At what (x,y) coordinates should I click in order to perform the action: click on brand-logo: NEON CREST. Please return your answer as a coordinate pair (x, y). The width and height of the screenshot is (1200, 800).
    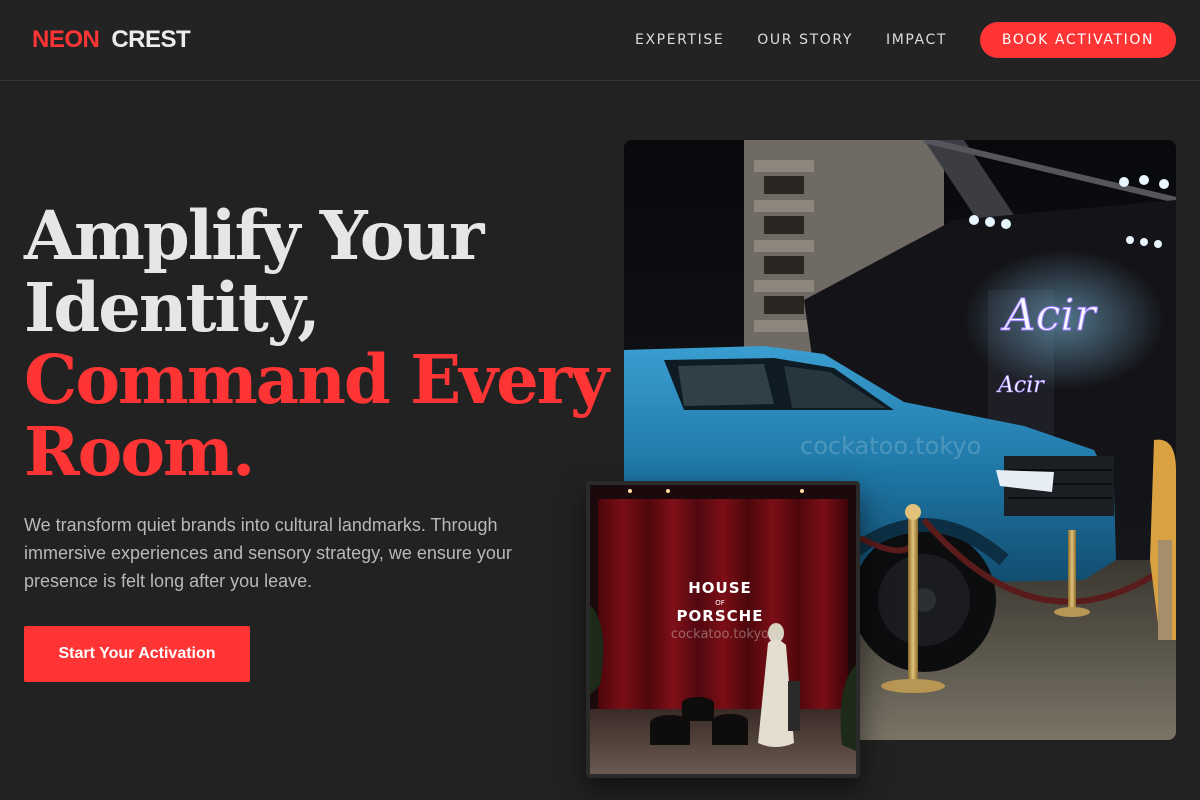
    Looking at the image, I should click on (111, 40).